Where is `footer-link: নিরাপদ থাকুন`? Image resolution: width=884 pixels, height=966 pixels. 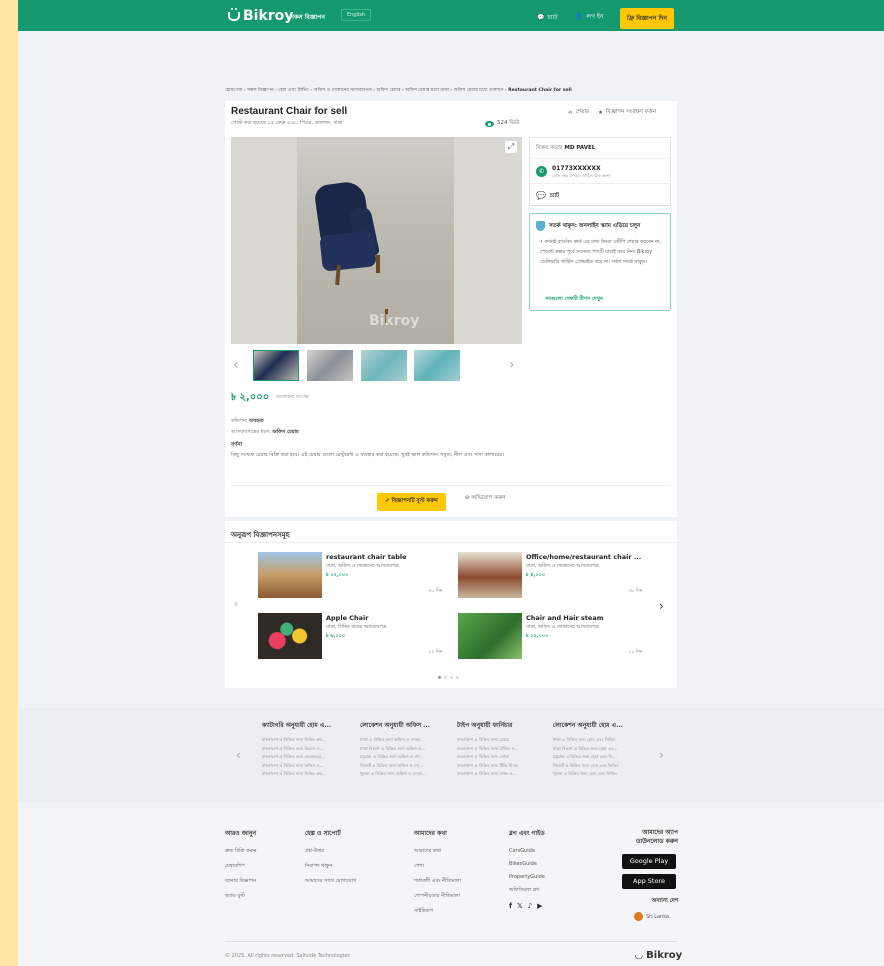
footer-link: নিরাপদ থাকুন is located at coordinates (330, 867).